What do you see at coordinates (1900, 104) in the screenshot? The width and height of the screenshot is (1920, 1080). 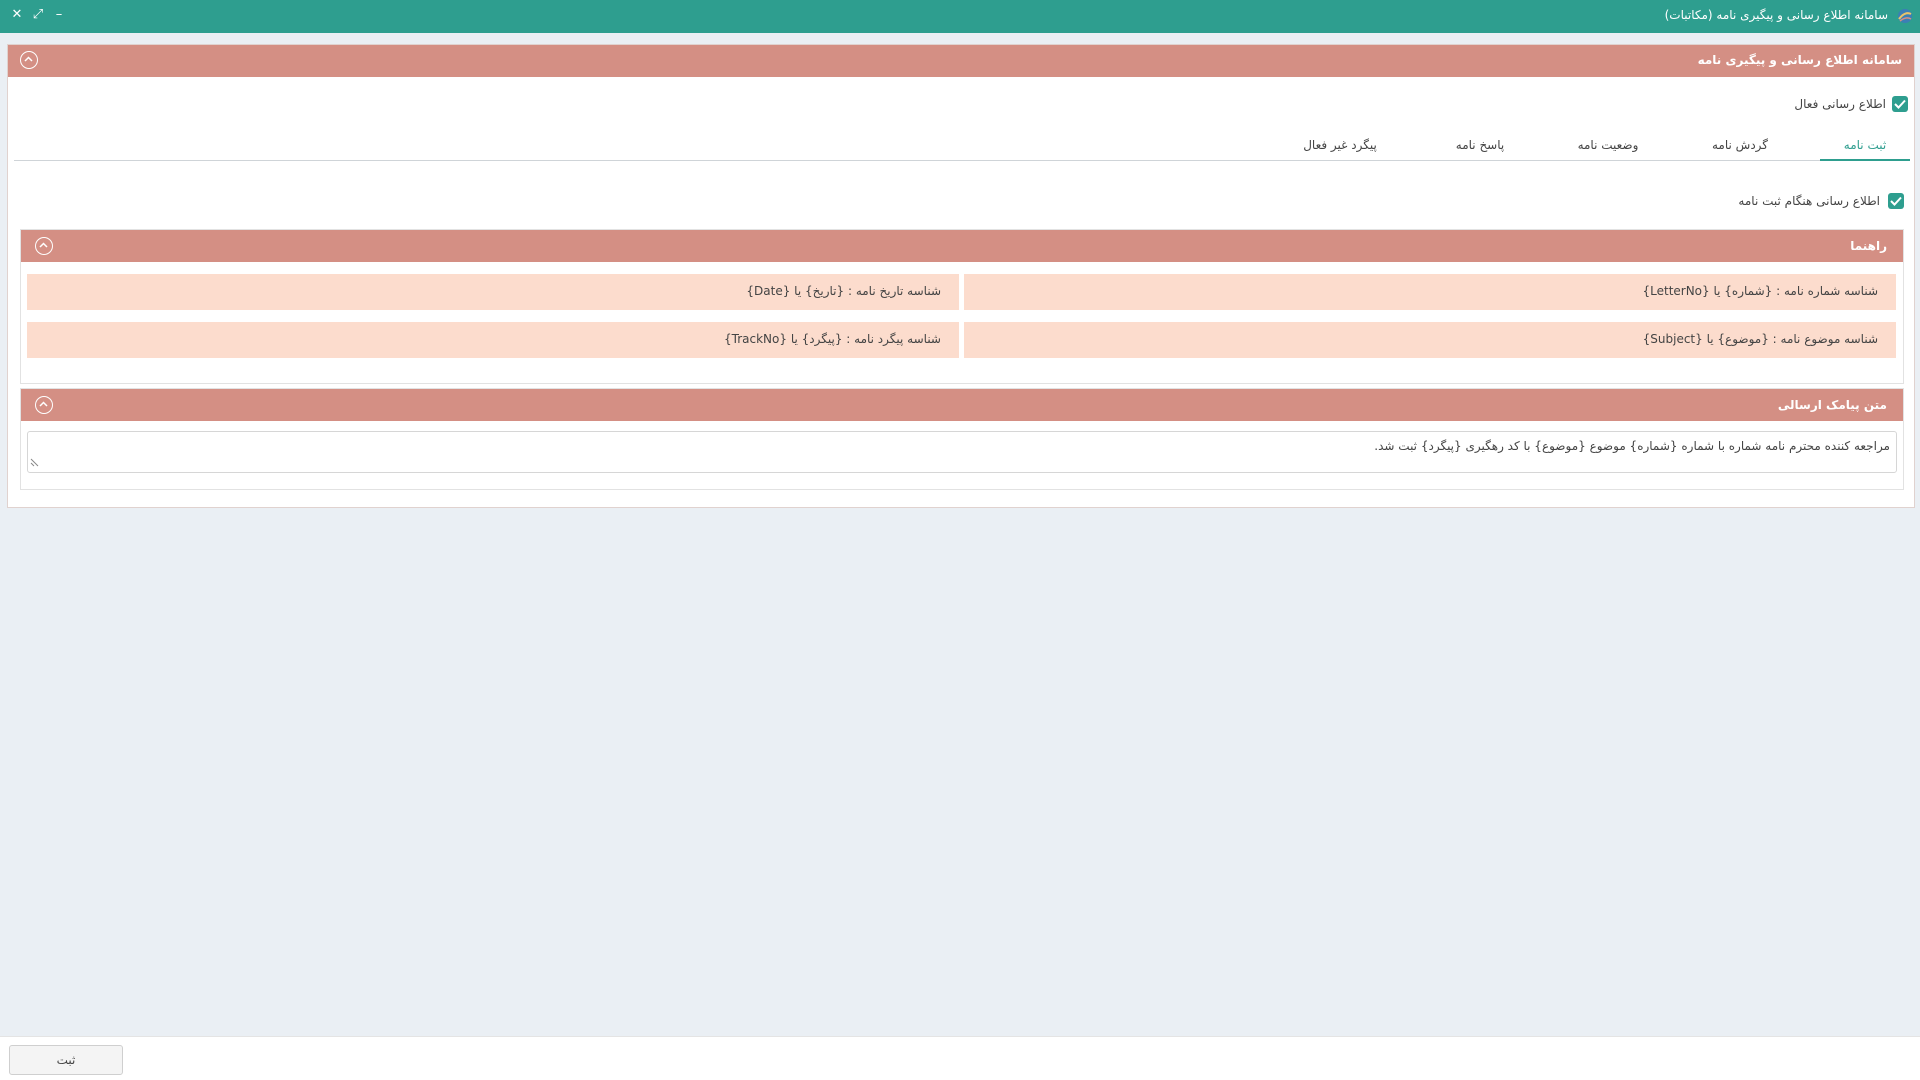 I see `active-notification-checkbox` at bounding box center [1900, 104].